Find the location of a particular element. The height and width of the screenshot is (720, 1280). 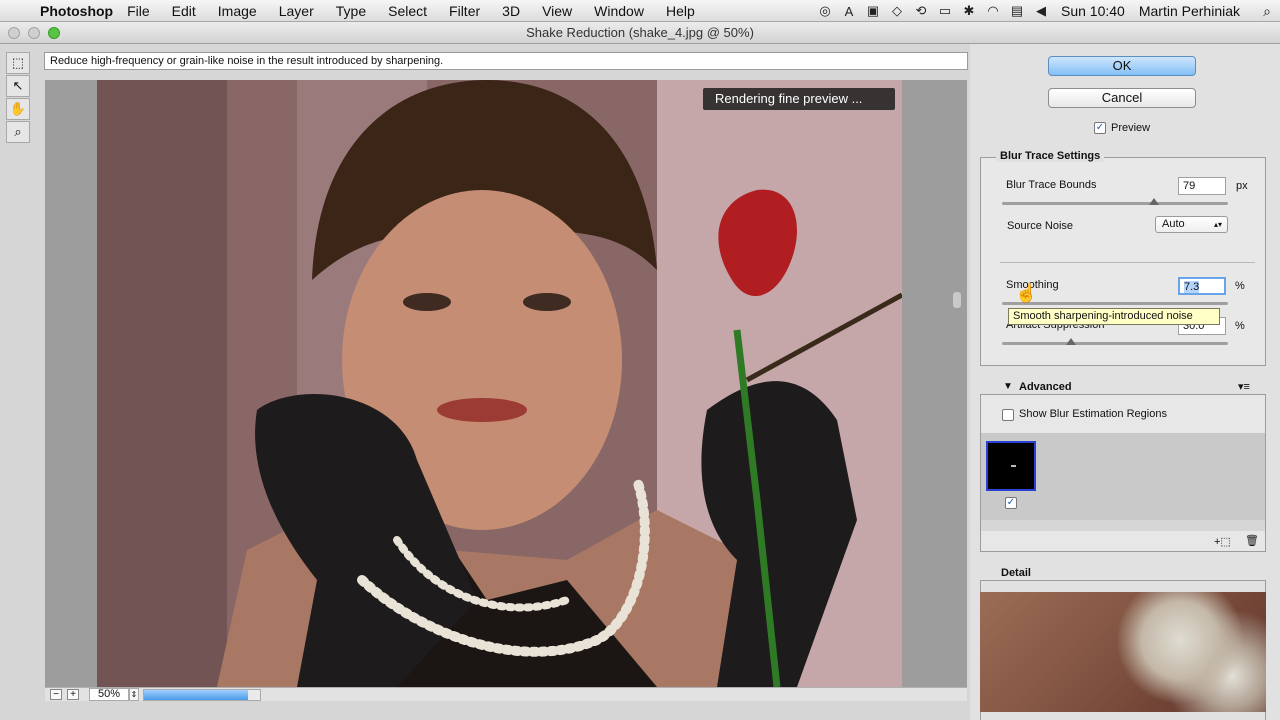

menu-help: Help is located at coordinates (680, 11).